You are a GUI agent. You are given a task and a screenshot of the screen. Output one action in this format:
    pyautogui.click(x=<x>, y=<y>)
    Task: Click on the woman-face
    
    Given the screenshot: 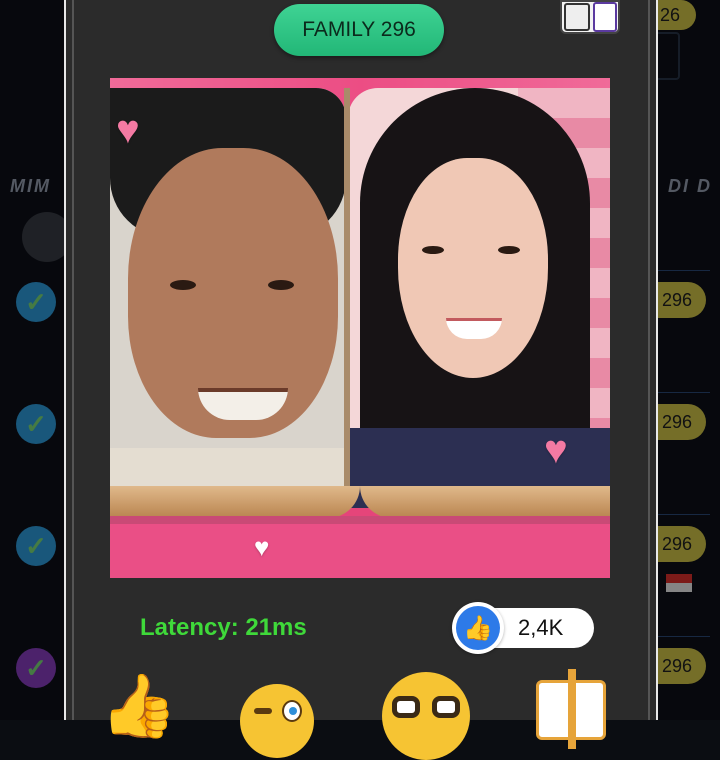 What is the action you would take?
    pyautogui.click(x=473, y=268)
    